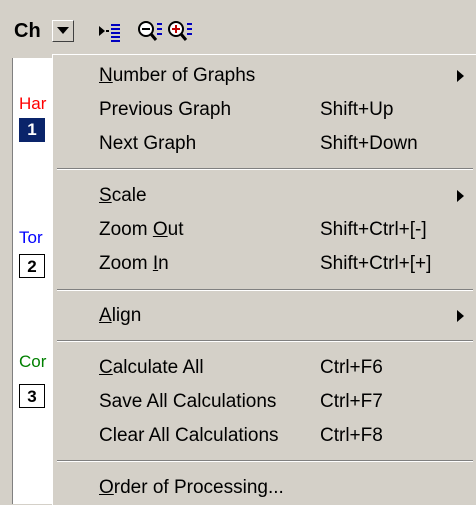 This screenshot has height=505, width=476. I want to click on expand-list-icon, so click(110, 32).